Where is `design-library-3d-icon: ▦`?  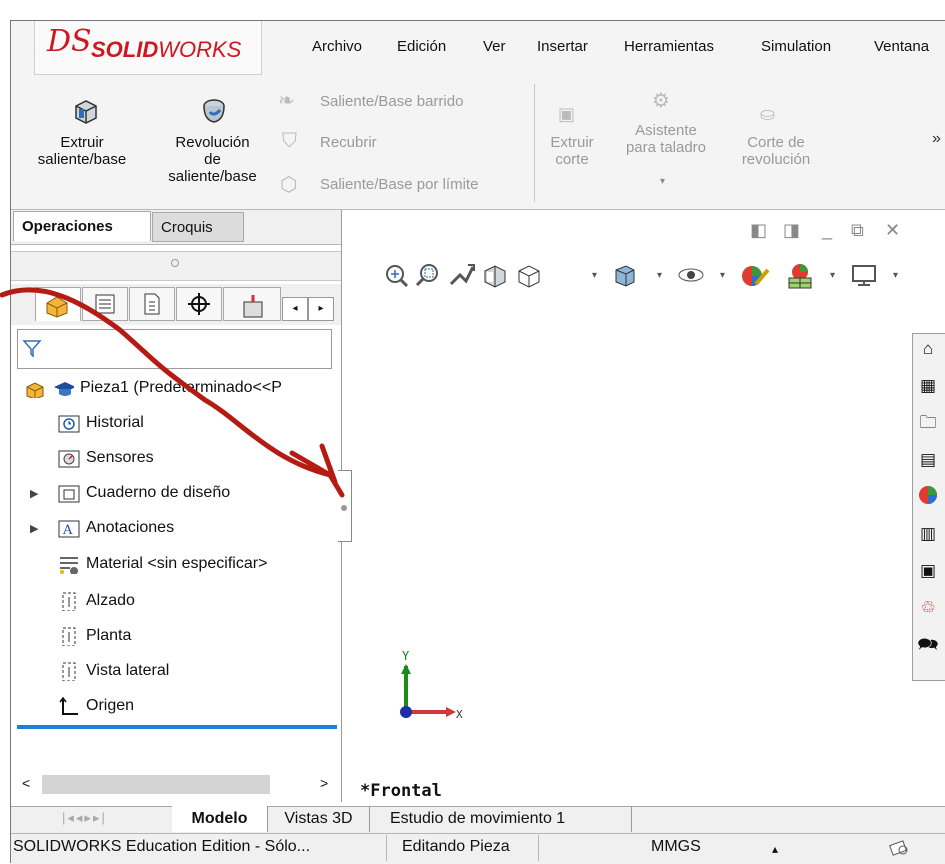
design-library-3d-icon: ▦ is located at coordinates (928, 386).